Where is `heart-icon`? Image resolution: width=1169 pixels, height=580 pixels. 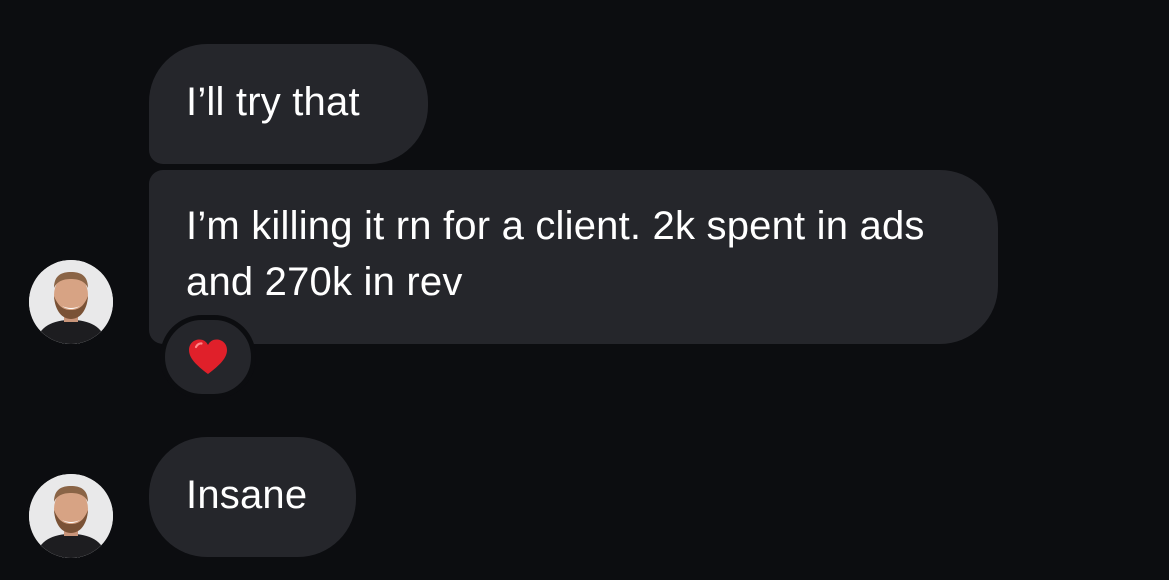 heart-icon is located at coordinates (208, 356).